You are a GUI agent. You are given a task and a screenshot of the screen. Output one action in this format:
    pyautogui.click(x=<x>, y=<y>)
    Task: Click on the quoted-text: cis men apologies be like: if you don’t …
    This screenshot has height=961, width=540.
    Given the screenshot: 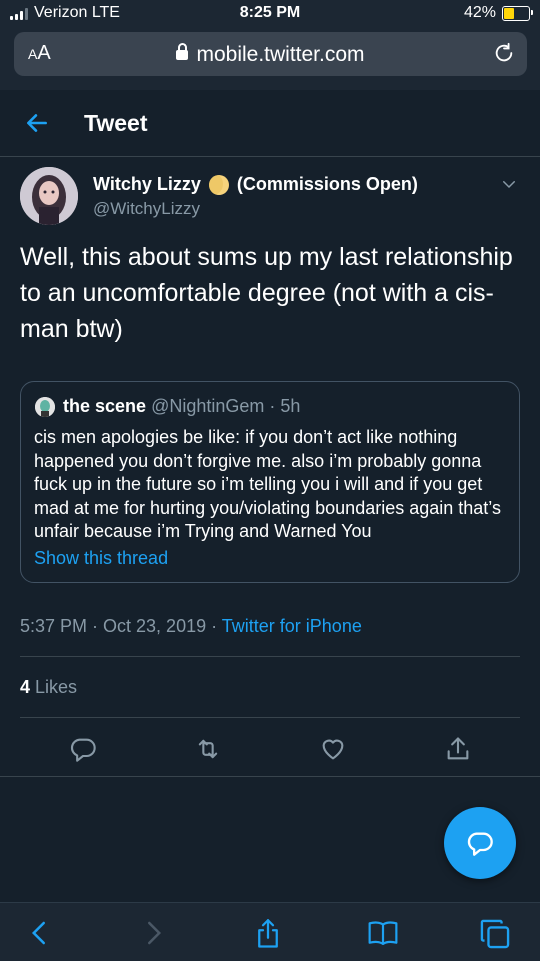 What is the action you would take?
    pyautogui.click(x=267, y=484)
    